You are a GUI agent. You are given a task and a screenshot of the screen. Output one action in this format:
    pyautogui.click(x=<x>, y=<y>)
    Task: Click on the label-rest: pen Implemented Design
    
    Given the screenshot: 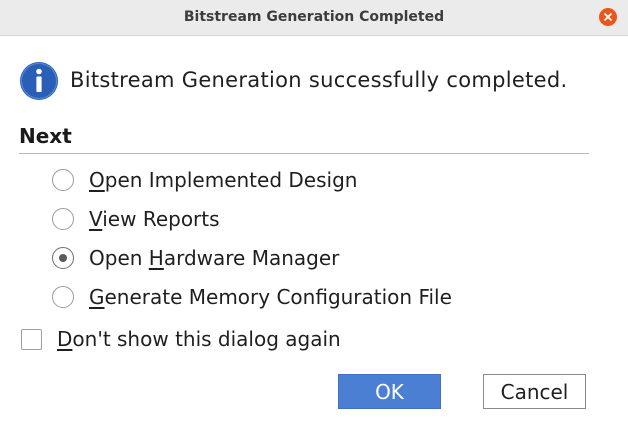 What is the action you would take?
    pyautogui.click(x=231, y=180)
    